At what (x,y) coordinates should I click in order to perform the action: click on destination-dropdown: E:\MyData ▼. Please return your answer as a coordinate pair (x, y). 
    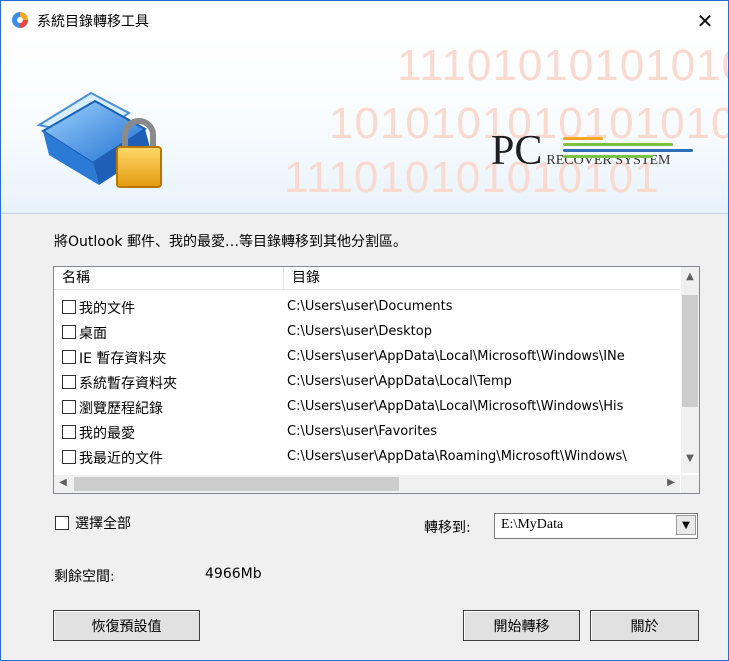
    Looking at the image, I should click on (596, 526).